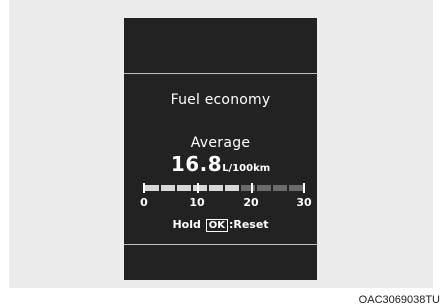 The width and height of the screenshot is (442, 306). Describe the element at coordinates (220, 73) in the screenshot. I see `top-divider` at that location.